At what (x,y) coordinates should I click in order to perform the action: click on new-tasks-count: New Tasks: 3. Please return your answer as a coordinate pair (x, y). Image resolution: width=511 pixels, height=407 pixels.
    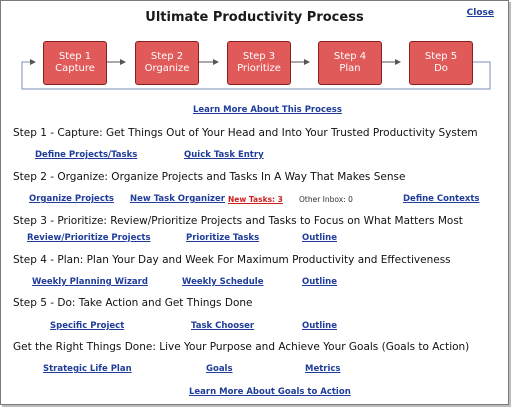
    Looking at the image, I should click on (255, 199).